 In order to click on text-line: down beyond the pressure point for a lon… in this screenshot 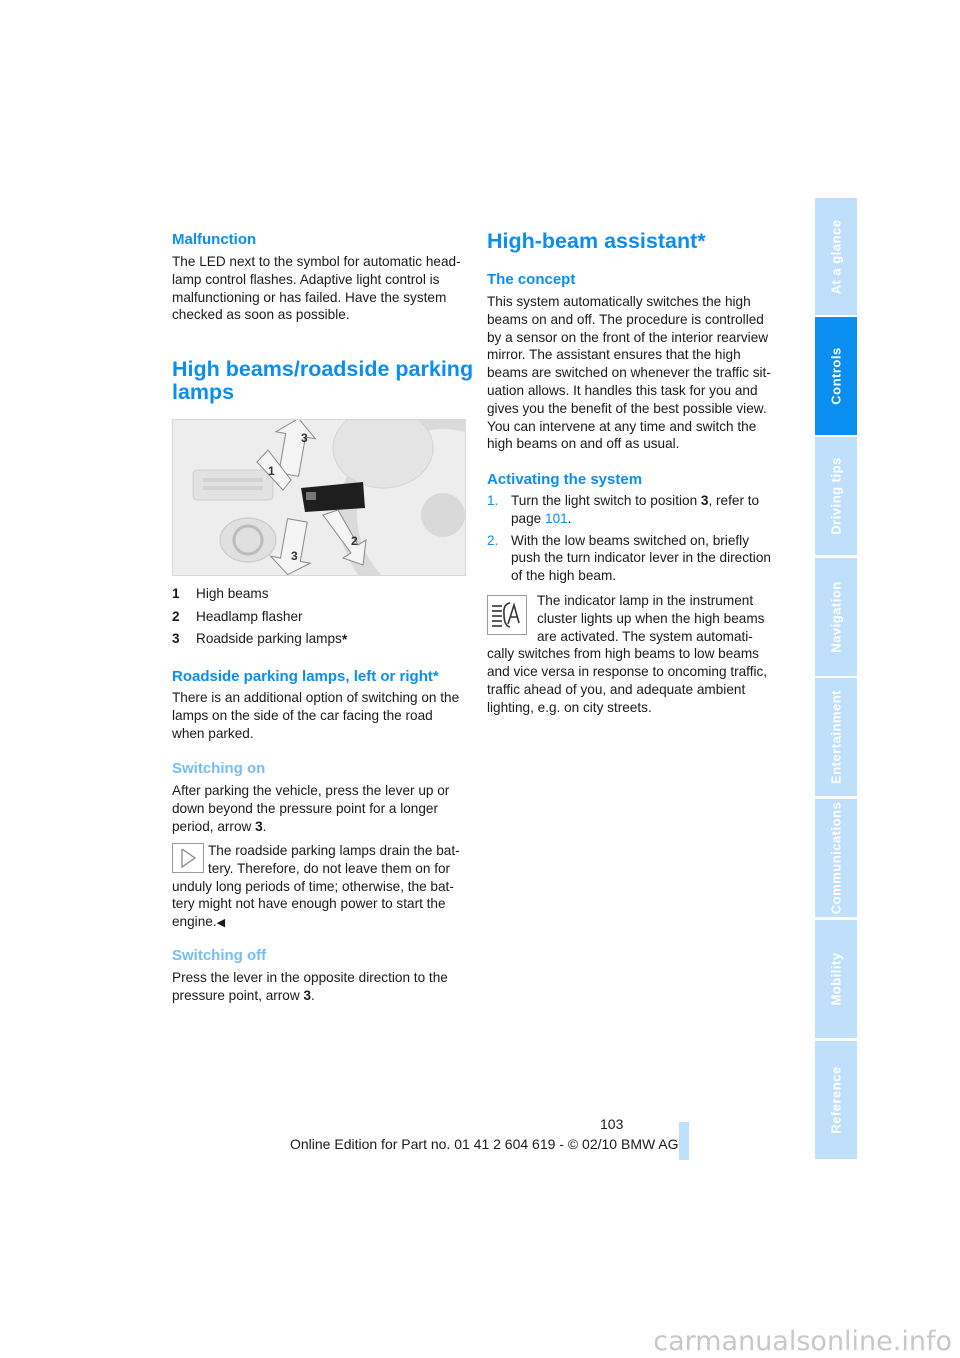, I will do `click(305, 808)`.